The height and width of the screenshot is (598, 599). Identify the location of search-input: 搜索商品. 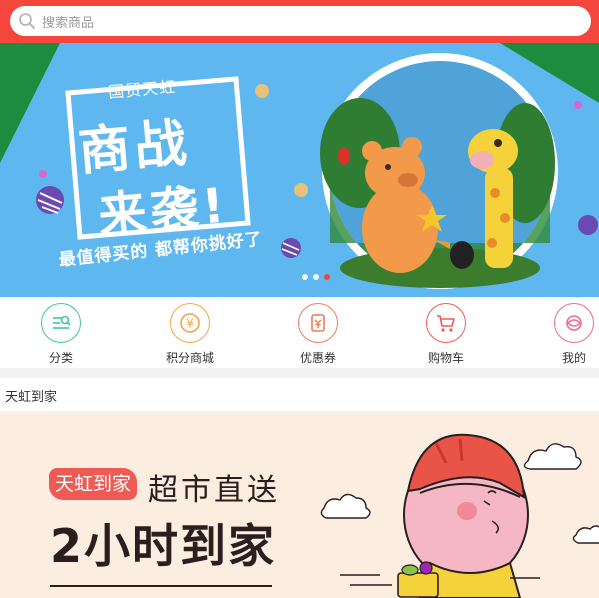
(300, 21).